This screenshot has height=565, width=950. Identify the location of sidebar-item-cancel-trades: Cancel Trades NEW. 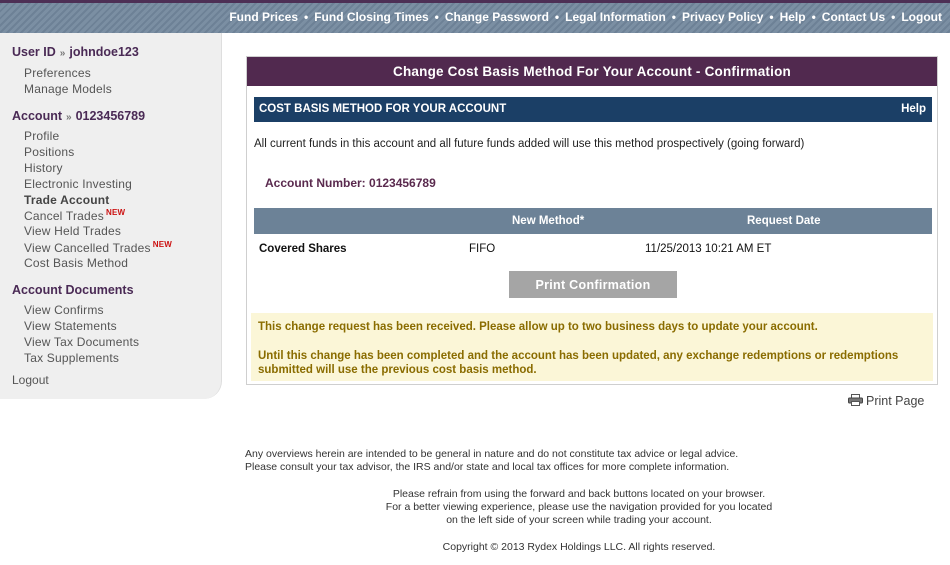
(74, 215).